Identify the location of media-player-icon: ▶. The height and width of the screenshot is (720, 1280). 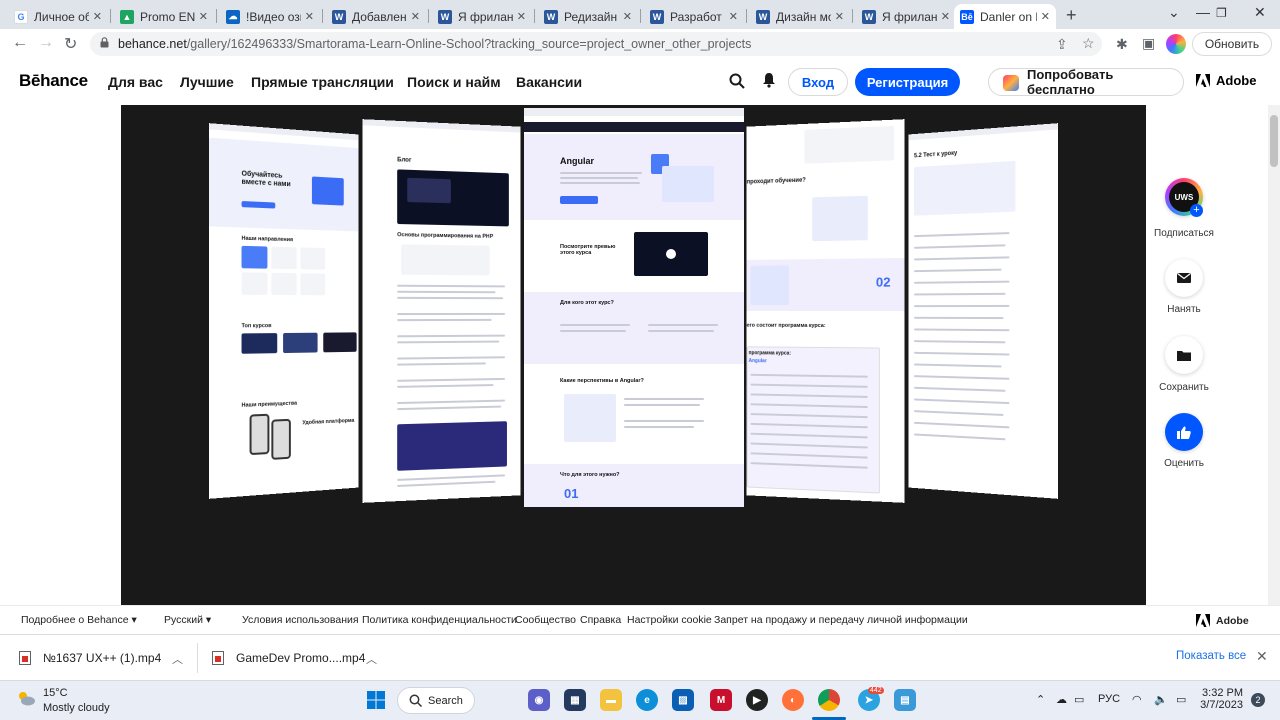
(757, 700).